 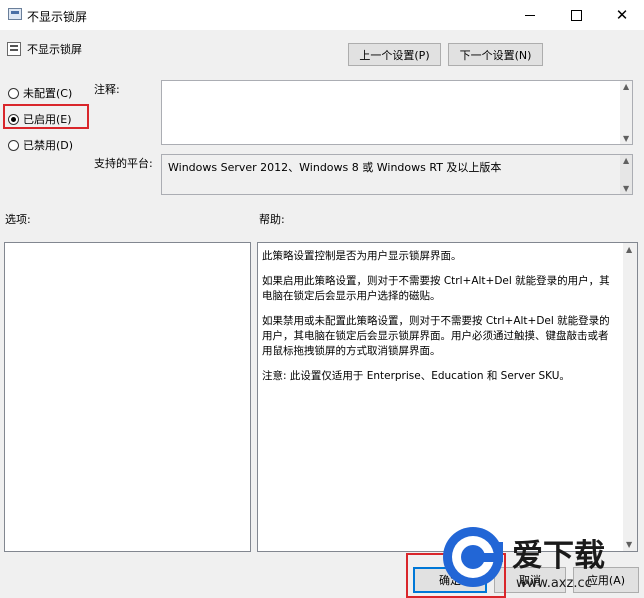 What do you see at coordinates (554, 583) in the screenshot?
I see `watermark-url: www.axz.cc` at bounding box center [554, 583].